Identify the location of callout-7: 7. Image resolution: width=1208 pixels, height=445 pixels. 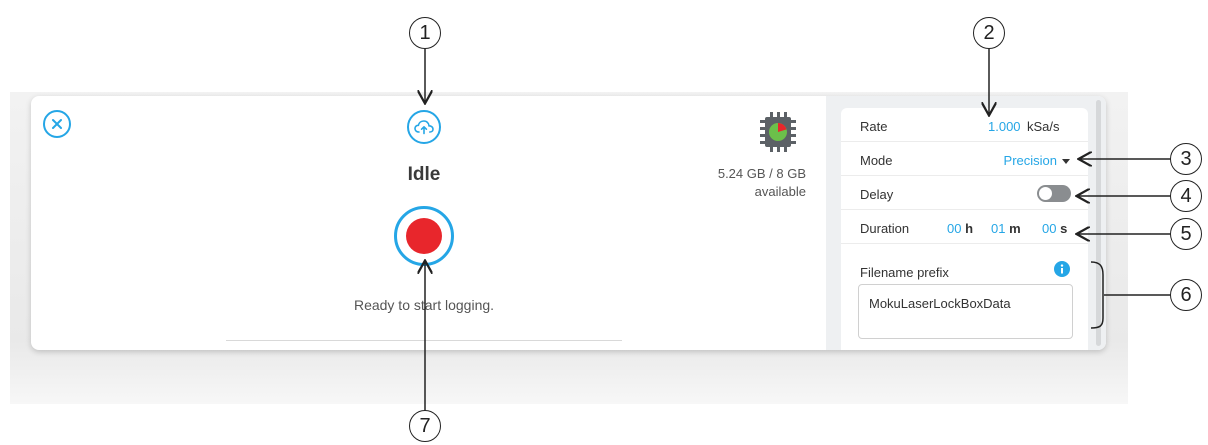
(425, 426).